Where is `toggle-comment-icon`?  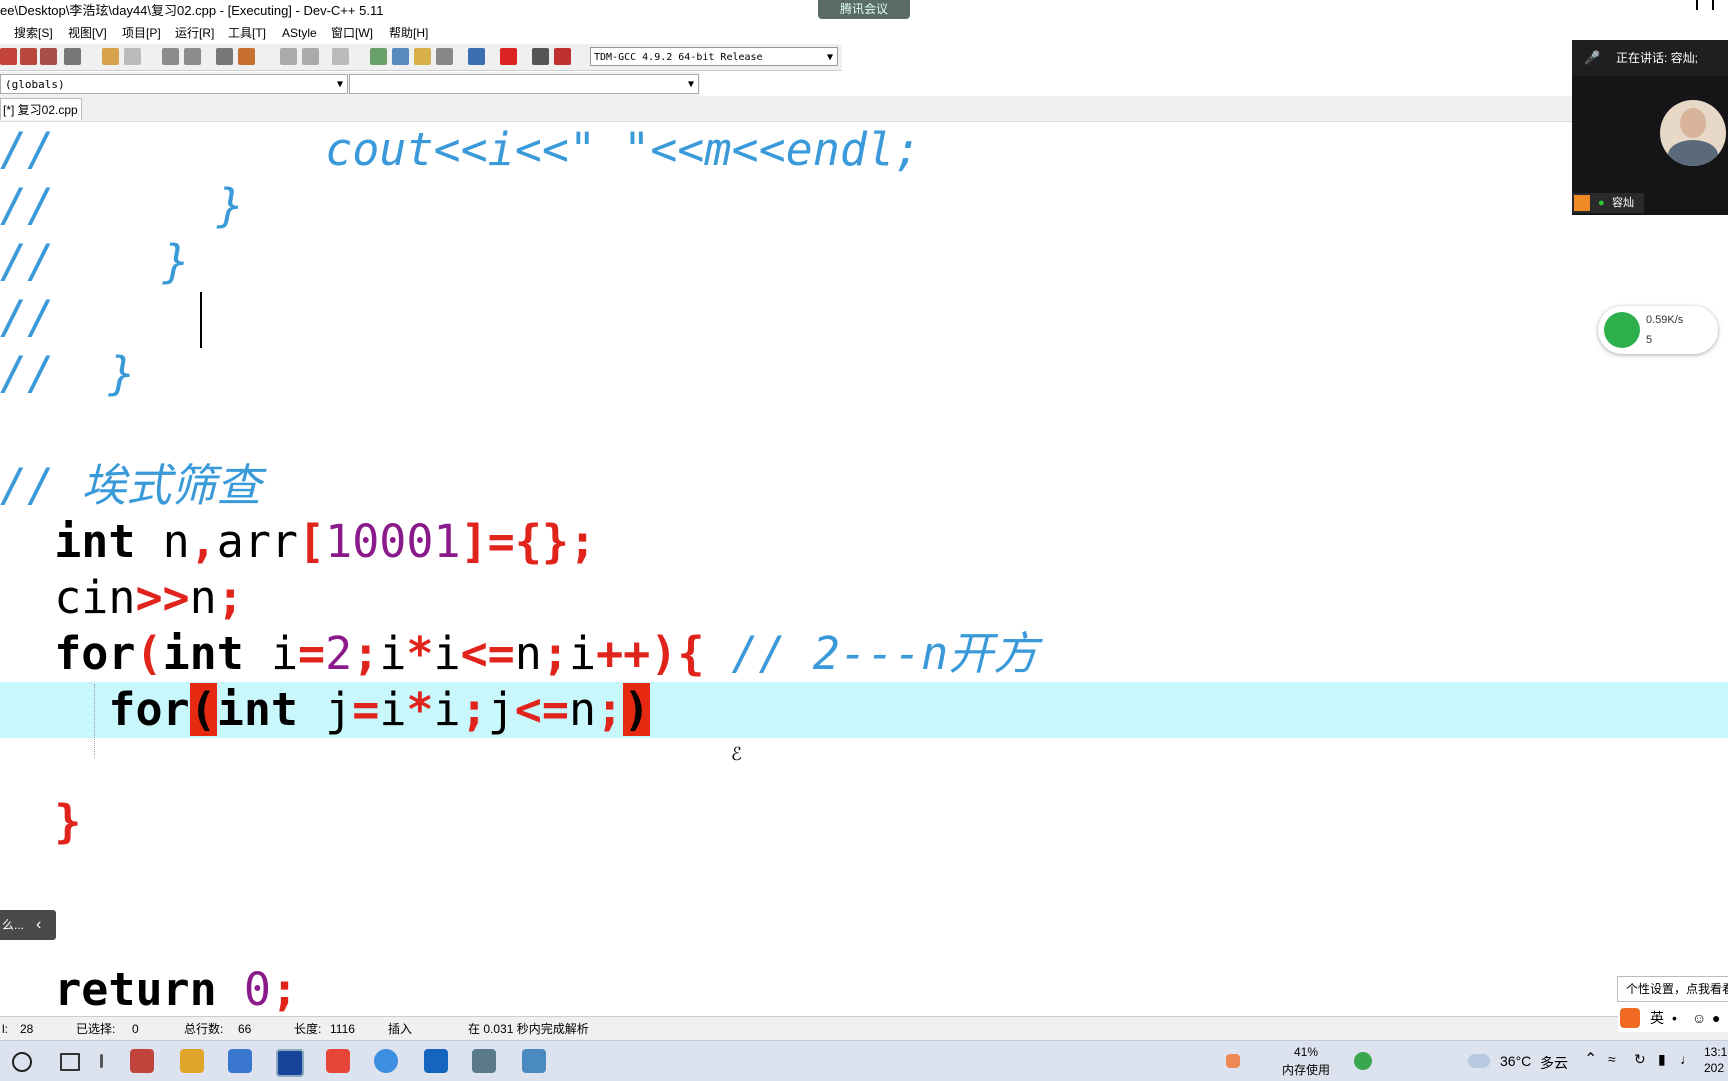 toggle-comment-icon is located at coordinates (340, 56).